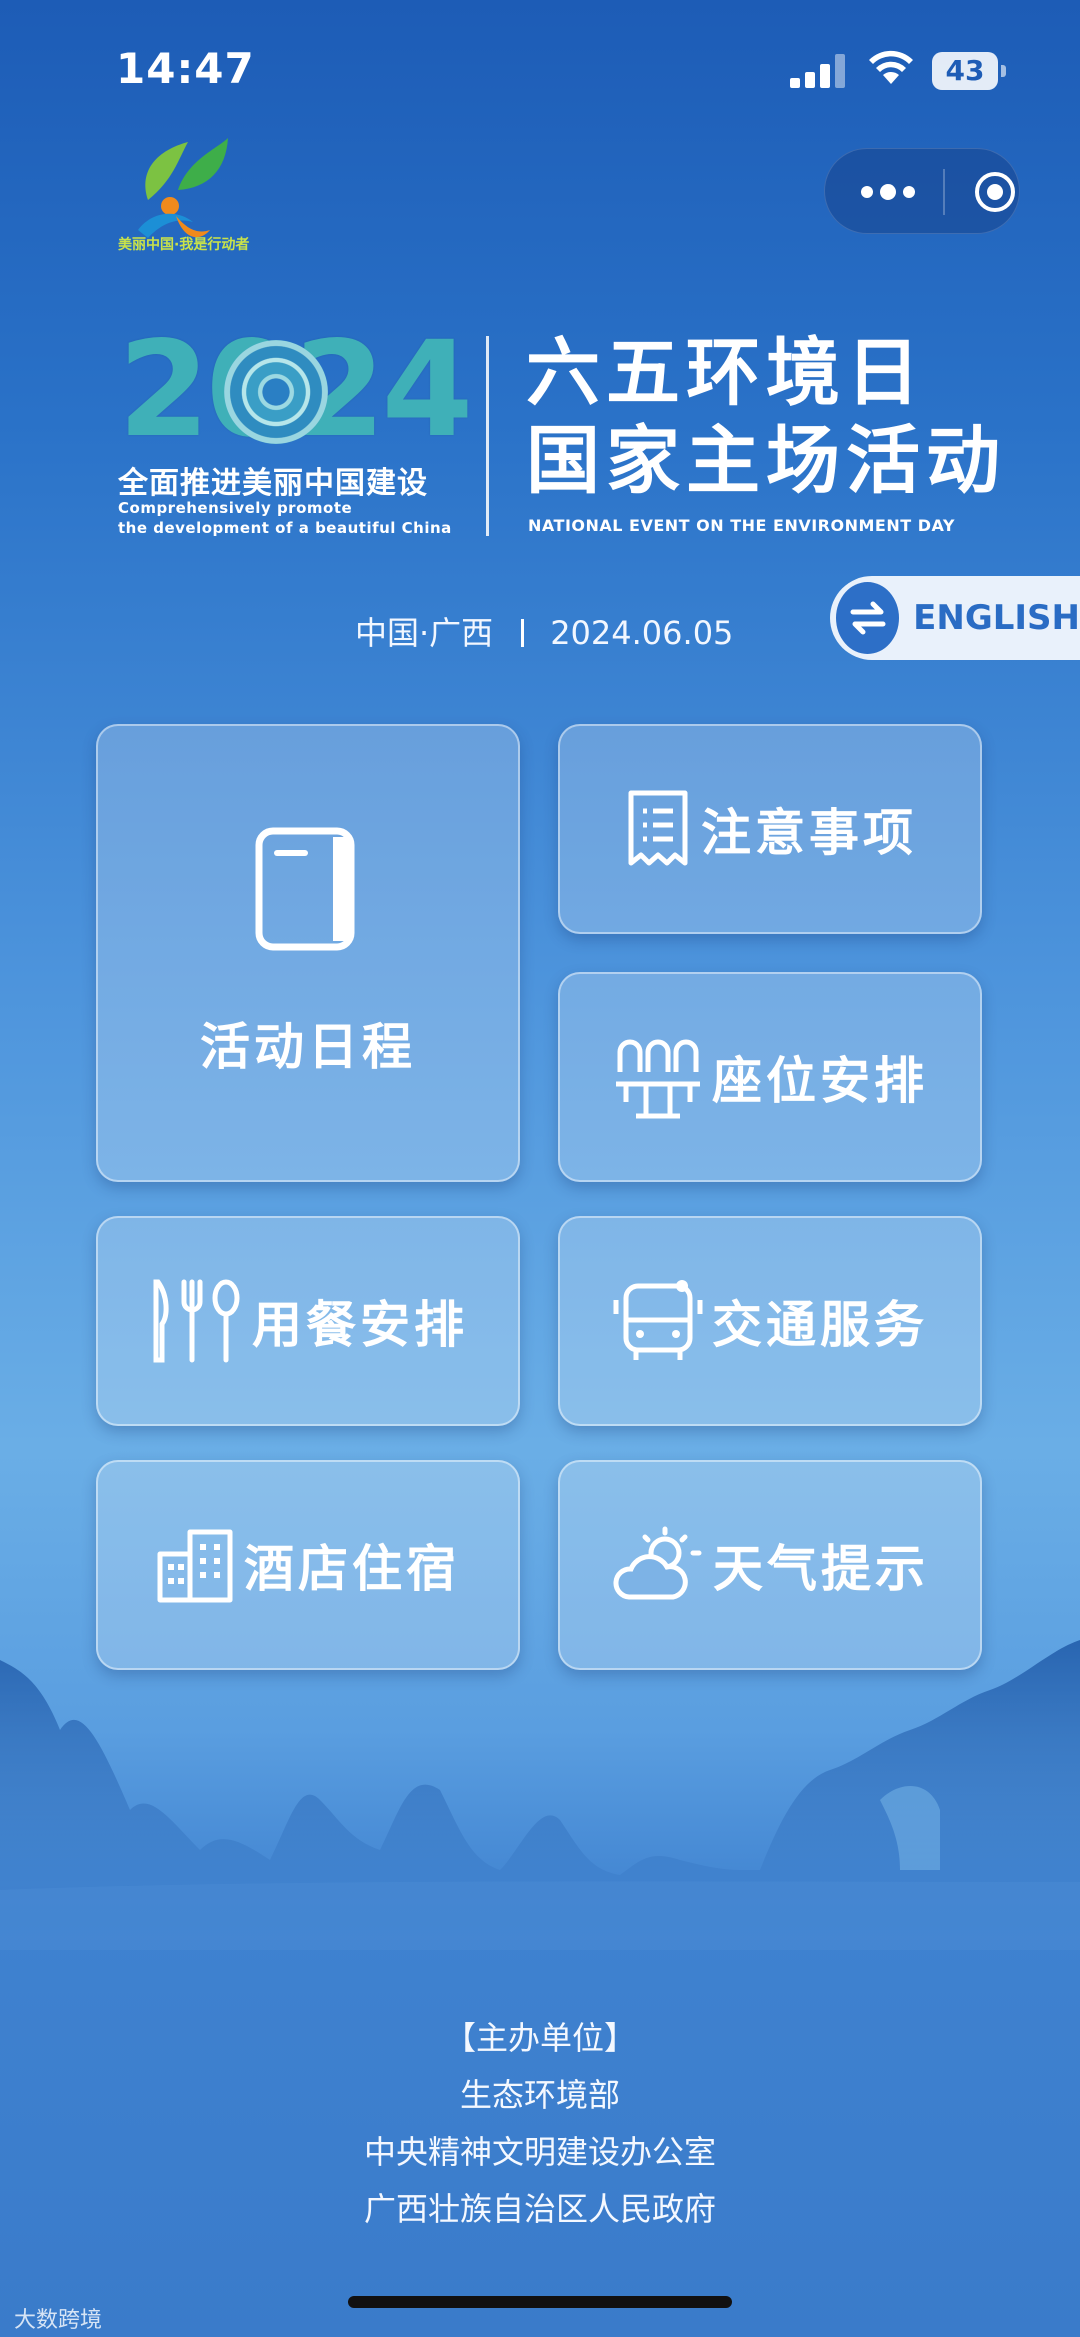 Image resolution: width=1080 pixels, height=2337 pixels. I want to click on dining-button: 用餐安排, so click(308, 1321).